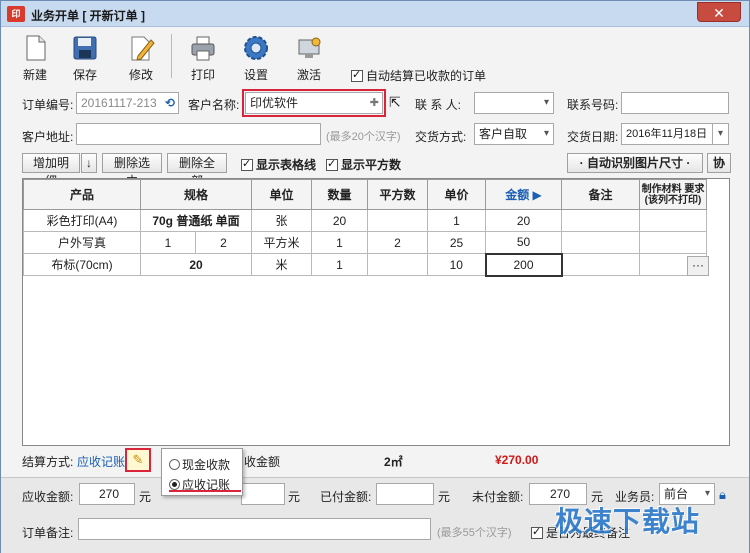  What do you see at coordinates (82, 194) in the screenshot?
I see `col-header-product: 产品` at bounding box center [82, 194].